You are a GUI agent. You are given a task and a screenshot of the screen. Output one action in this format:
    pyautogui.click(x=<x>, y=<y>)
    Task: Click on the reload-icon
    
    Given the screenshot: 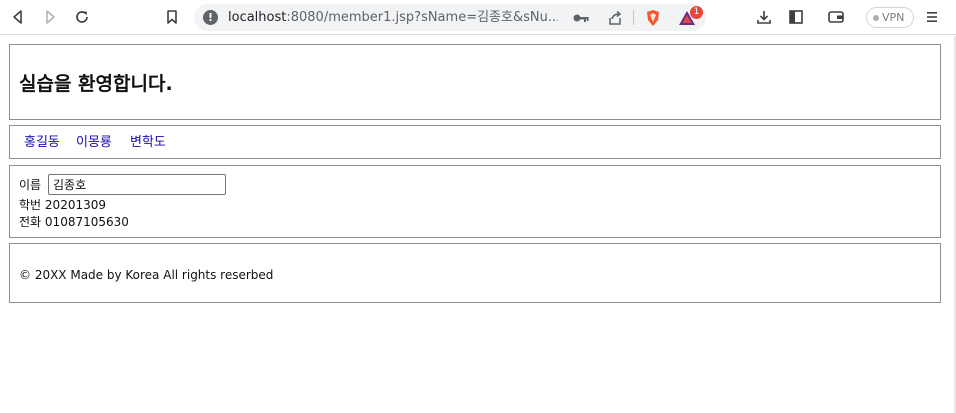 What is the action you would take?
    pyautogui.click(x=82, y=17)
    